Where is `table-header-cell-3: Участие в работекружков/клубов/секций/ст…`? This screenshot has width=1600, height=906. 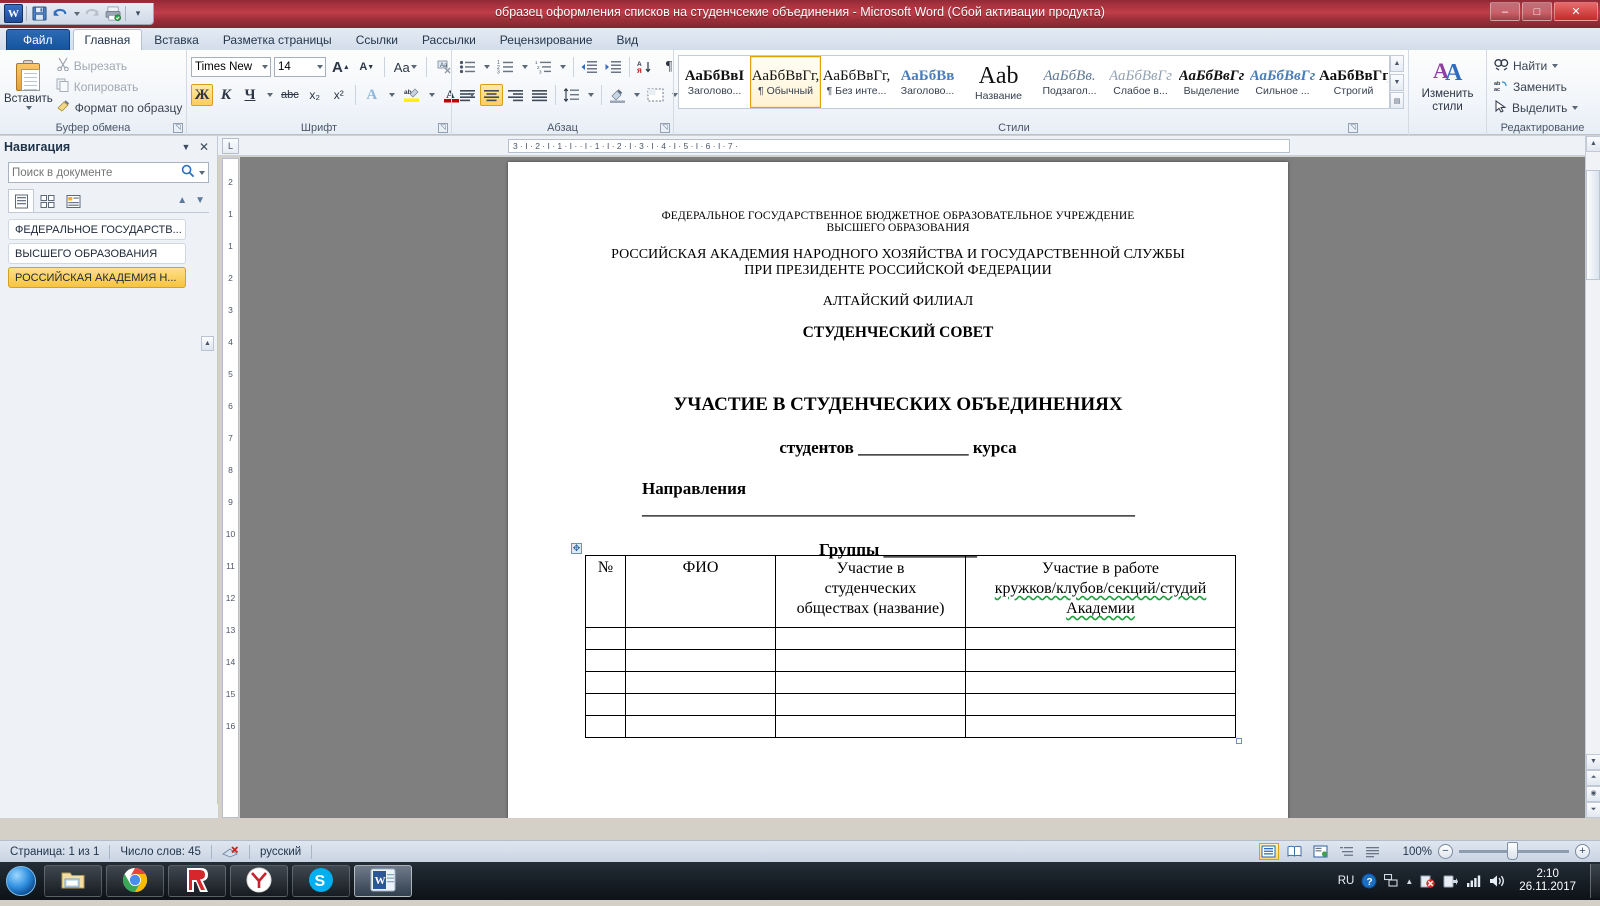 table-header-cell-3: Участие в работекружков/клубов/секций/ст… is located at coordinates (1101, 592).